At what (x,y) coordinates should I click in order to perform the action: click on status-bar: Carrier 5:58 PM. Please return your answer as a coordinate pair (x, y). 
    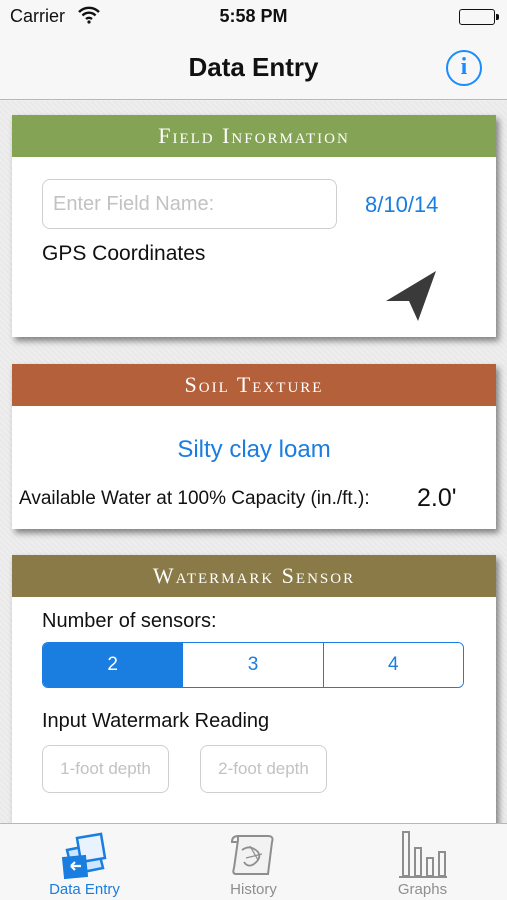
    Looking at the image, I should click on (253, 17).